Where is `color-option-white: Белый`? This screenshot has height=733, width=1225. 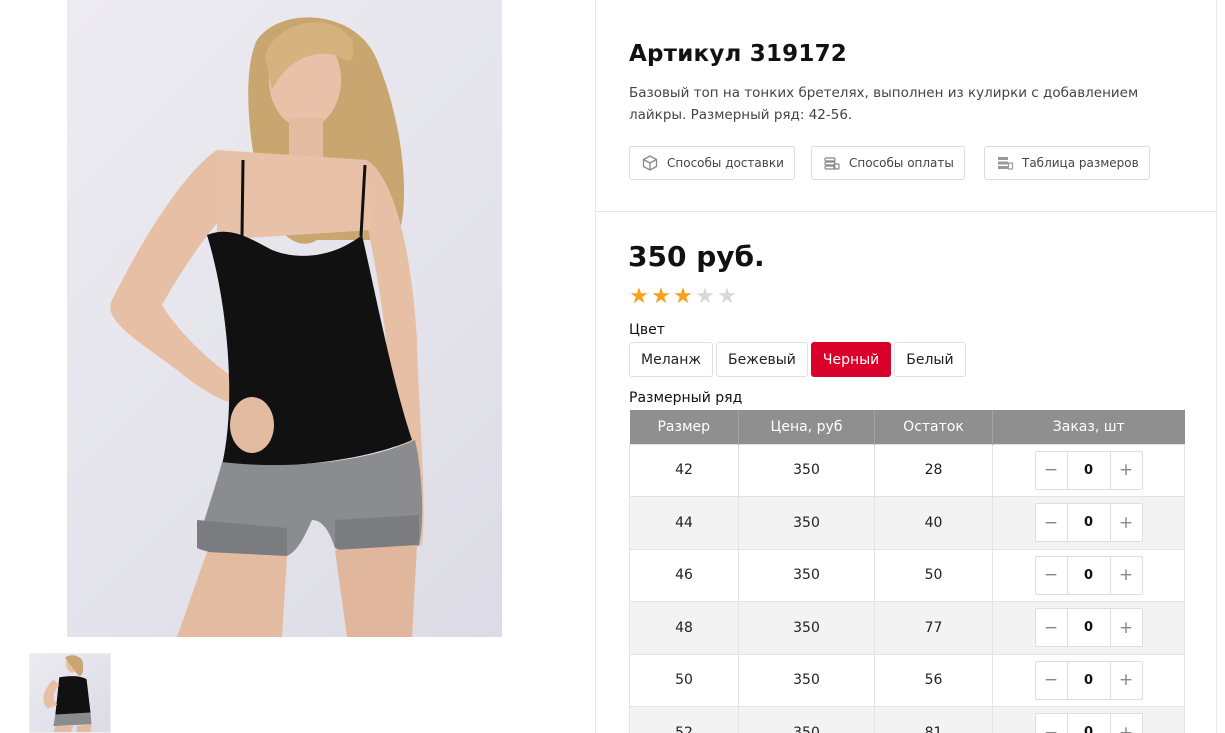 color-option-white: Белый is located at coordinates (930, 359).